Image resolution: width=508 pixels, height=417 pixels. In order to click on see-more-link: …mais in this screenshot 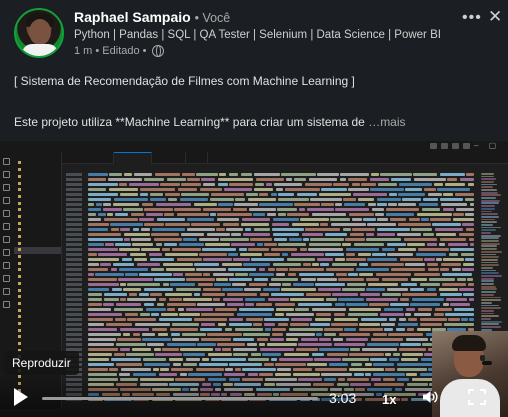, I will do `click(386, 122)`.